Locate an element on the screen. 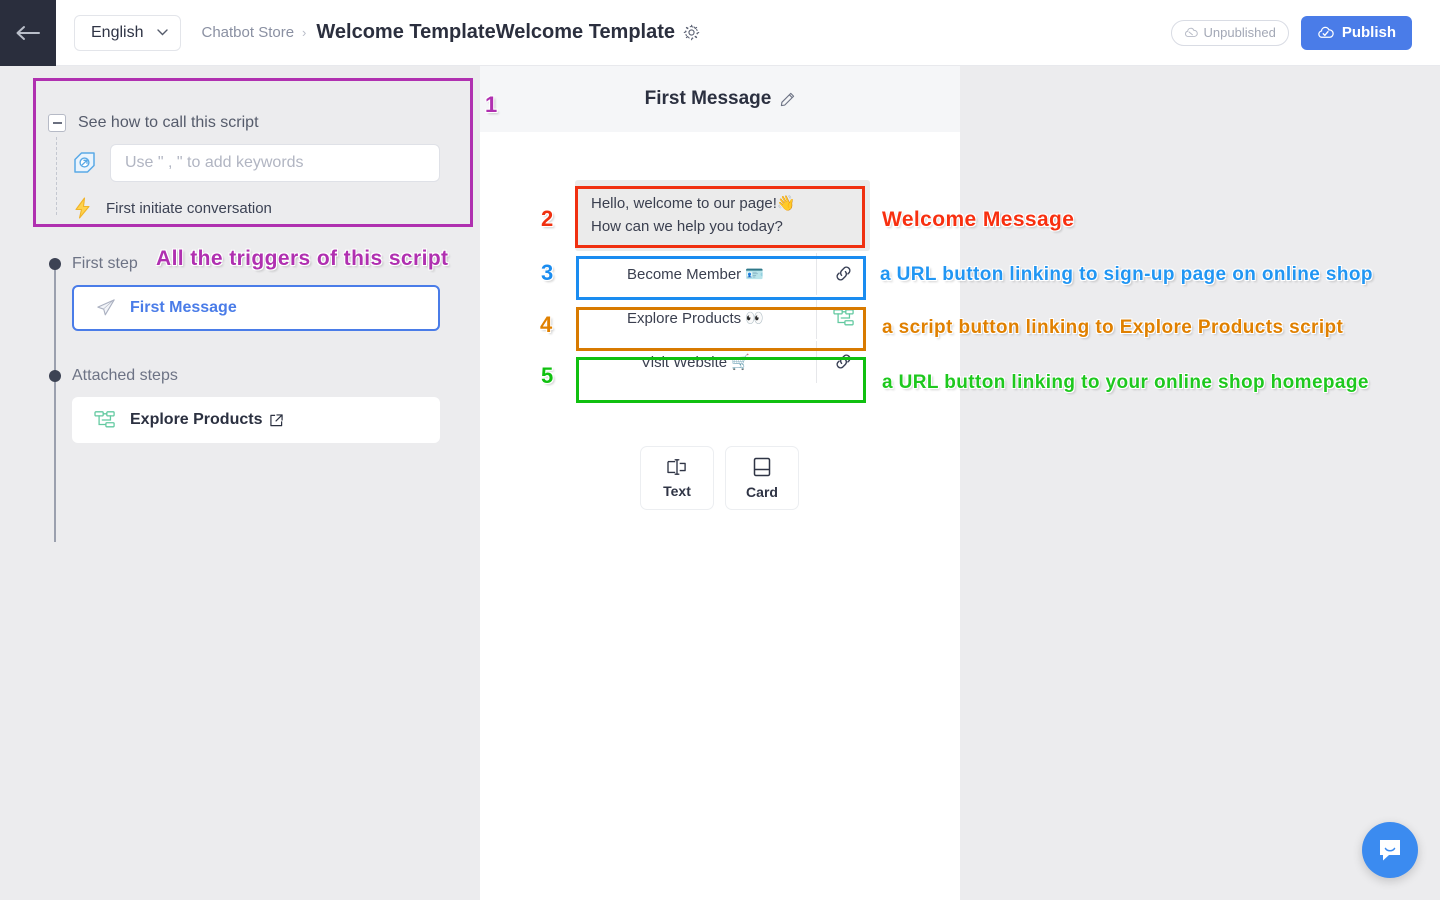 The width and height of the screenshot is (1440, 900). collapse-toggle-button is located at coordinates (57, 123).